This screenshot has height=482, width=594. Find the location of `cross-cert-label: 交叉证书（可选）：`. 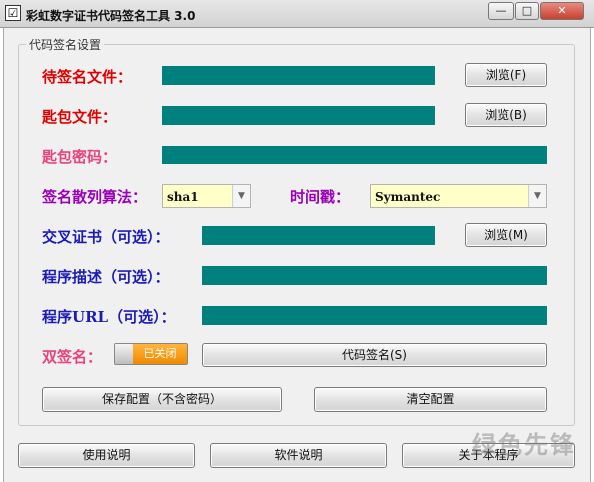

cross-cert-label: 交叉证书（可选）： is located at coordinates (106, 237).